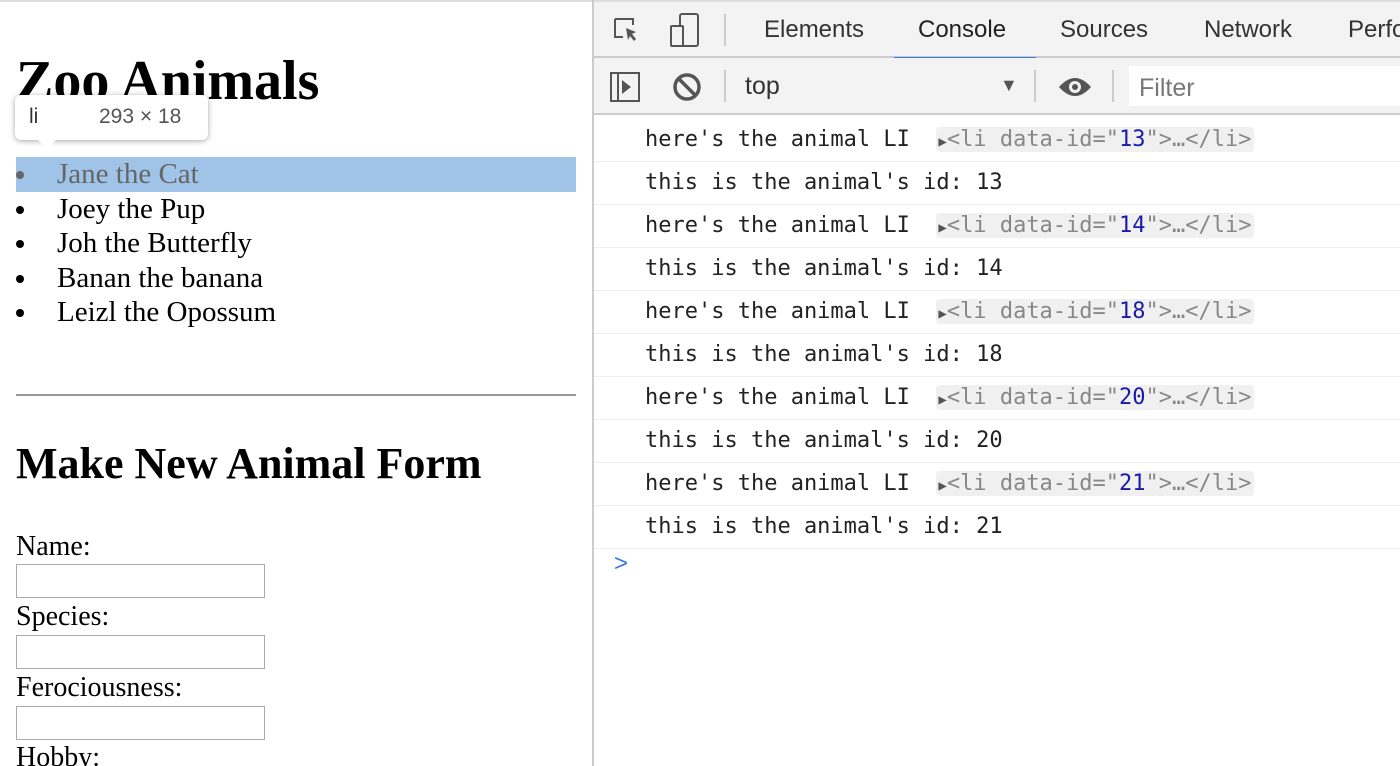 This screenshot has width=1400, height=766. What do you see at coordinates (296, 312) in the screenshot?
I see `animal-item: Leizl the Opossum` at bounding box center [296, 312].